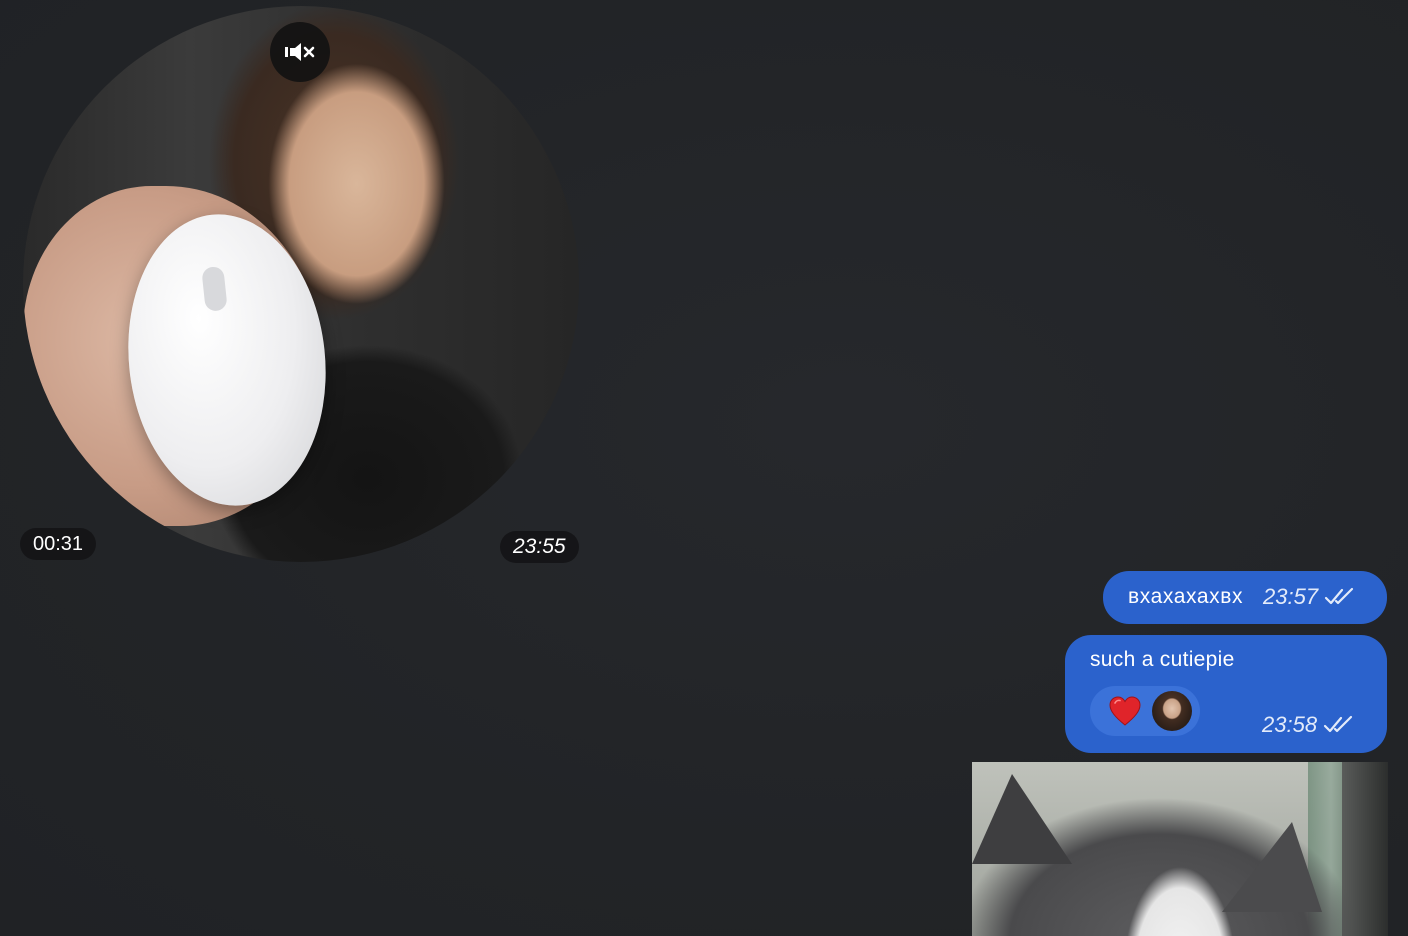 The height and width of the screenshot is (936, 1408). What do you see at coordinates (1145, 711) in the screenshot?
I see `reaction-chip` at bounding box center [1145, 711].